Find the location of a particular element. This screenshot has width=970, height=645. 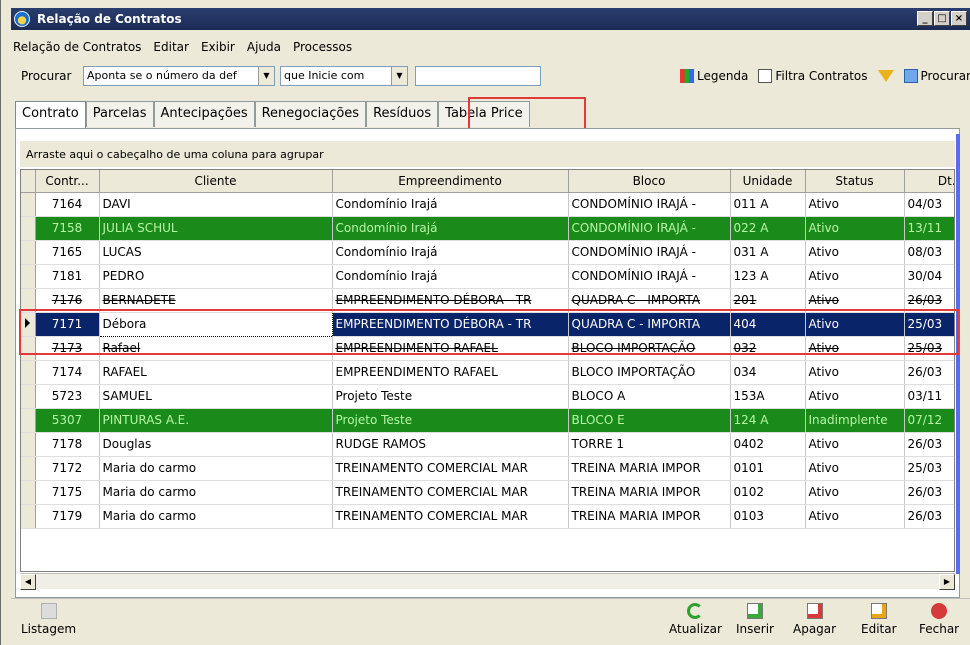

cell-contrato: 7158 is located at coordinates (67, 228).